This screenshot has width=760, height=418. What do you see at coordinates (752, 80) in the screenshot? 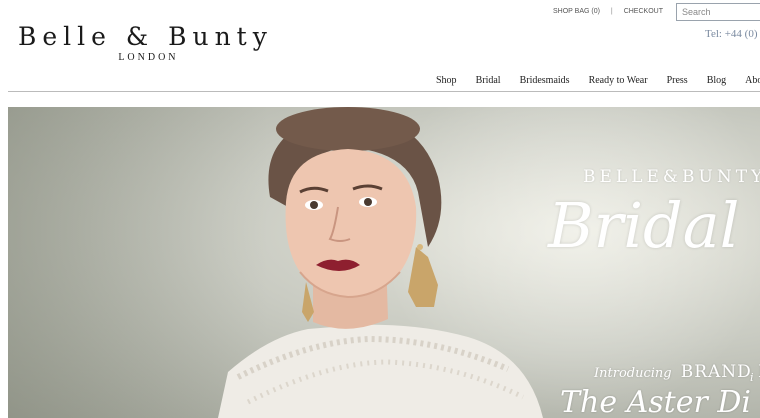
I see `nav-item-about-us: About us` at bounding box center [752, 80].